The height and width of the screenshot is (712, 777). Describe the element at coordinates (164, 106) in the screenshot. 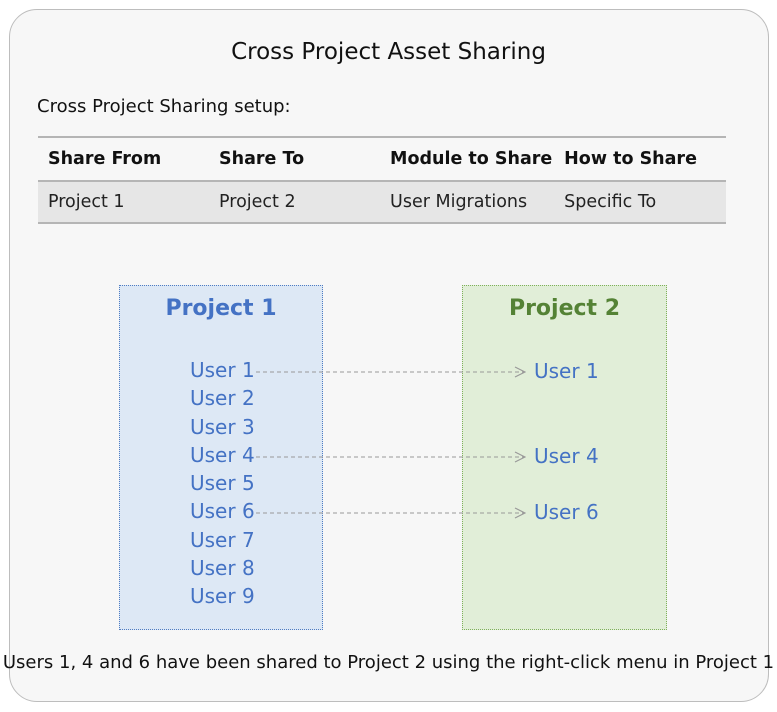

I see `setup-label: Cross Project Sharing setup:` at that location.